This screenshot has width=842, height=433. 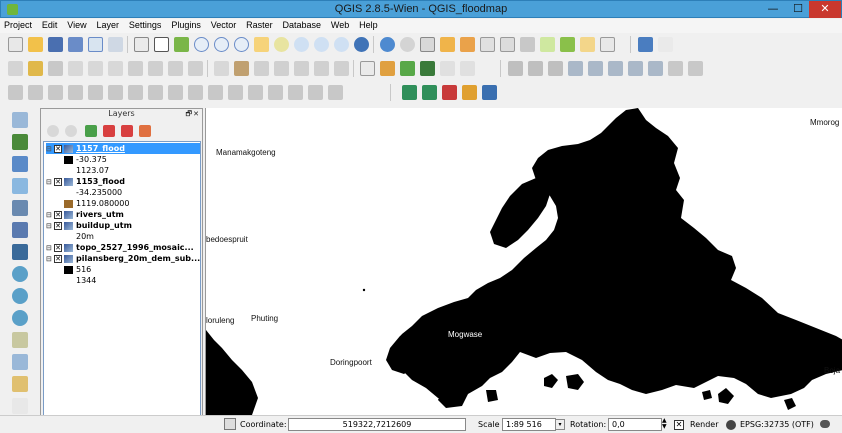 What do you see at coordinates (115, 92) in the screenshot?
I see `delete-ring-icon` at bounding box center [115, 92].